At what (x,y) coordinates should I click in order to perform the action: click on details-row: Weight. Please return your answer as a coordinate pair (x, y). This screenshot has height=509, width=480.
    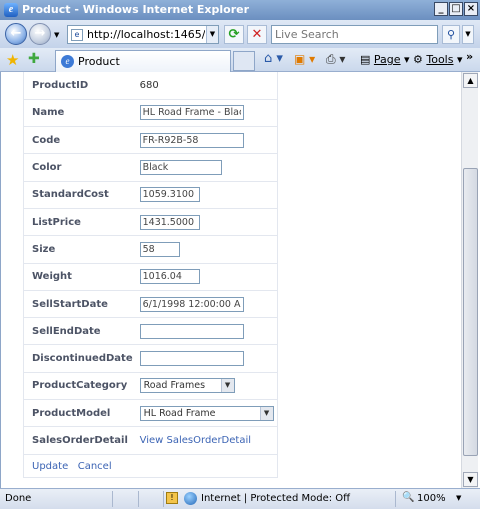
    Looking at the image, I should click on (150, 277).